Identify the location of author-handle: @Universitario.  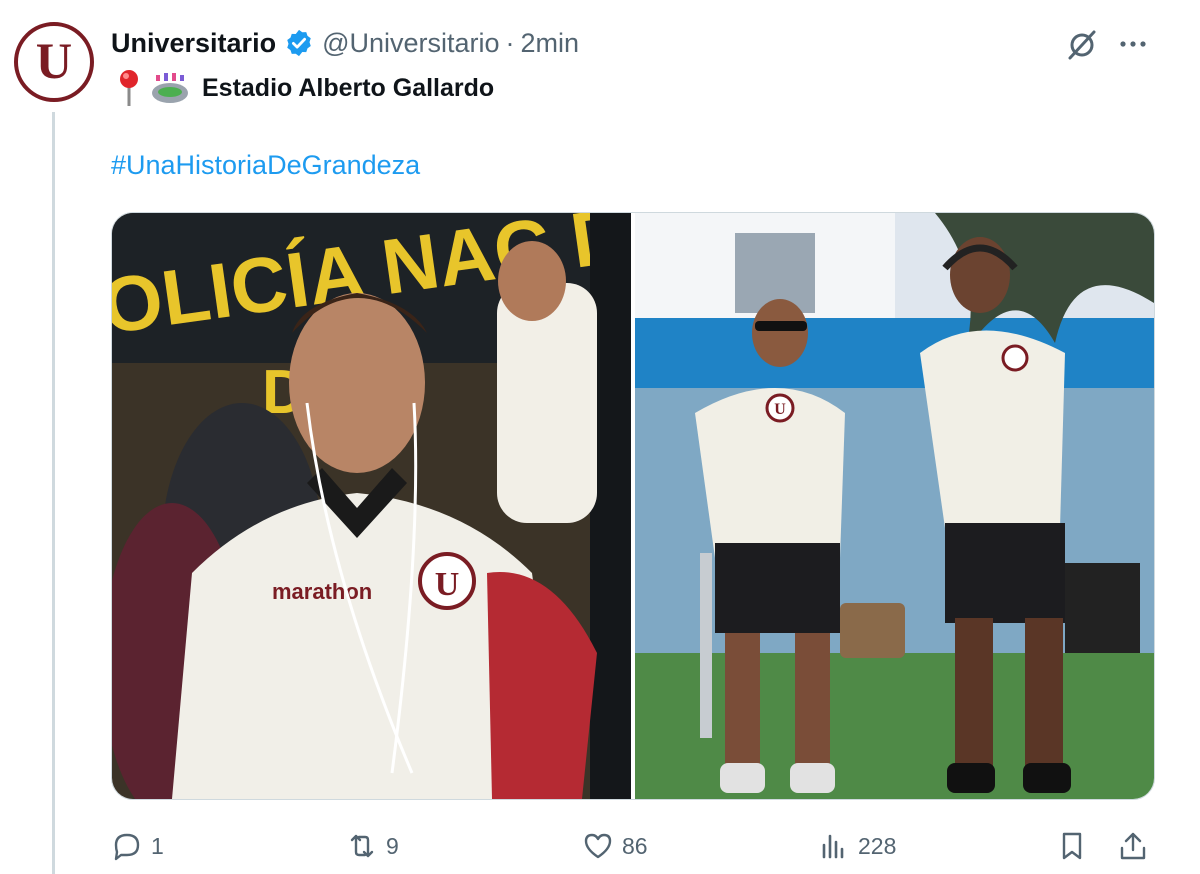
(410, 43).